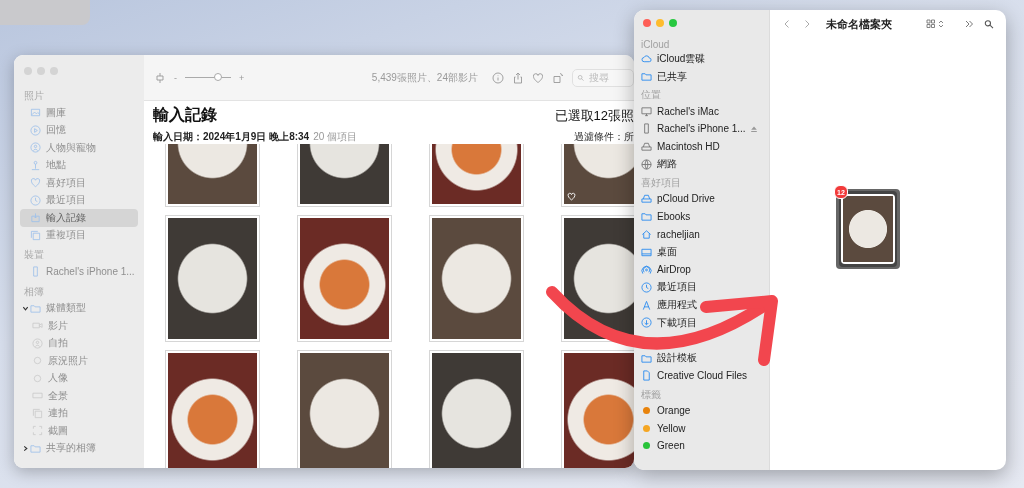  I want to click on cloud-icon, so click(646, 59).